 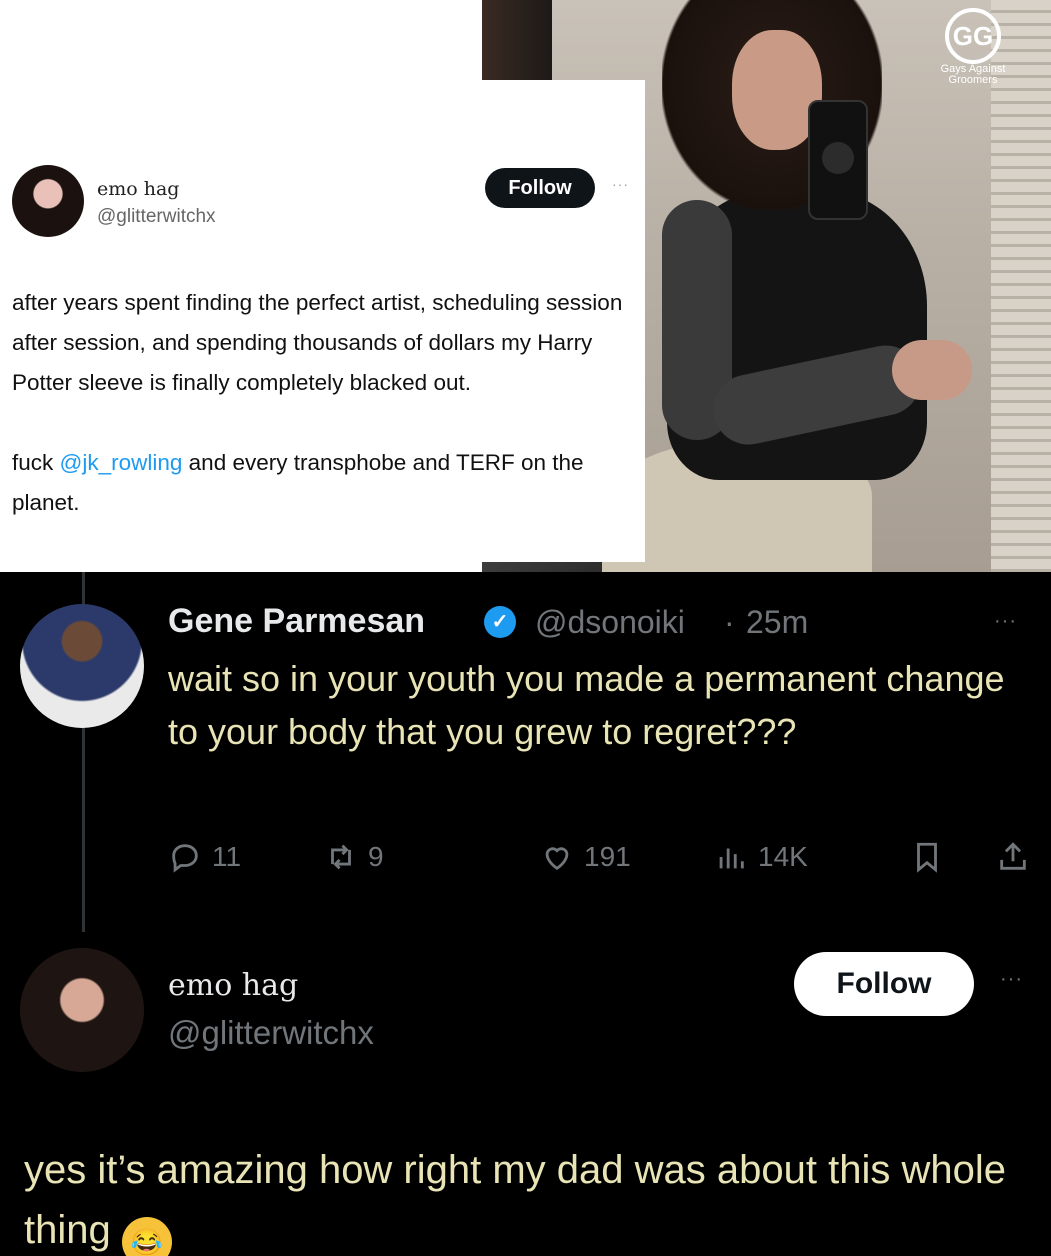 What do you see at coordinates (607, 856) in the screenshot?
I see `like-count: 191` at bounding box center [607, 856].